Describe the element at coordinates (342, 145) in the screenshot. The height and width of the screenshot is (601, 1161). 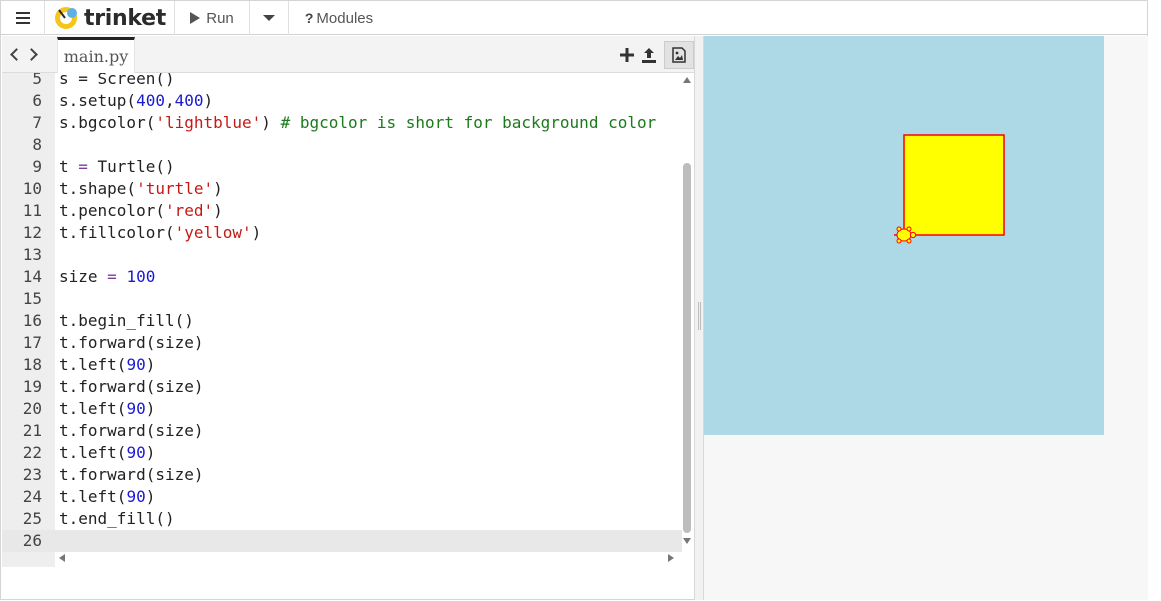
I see `code-line: 8` at that location.